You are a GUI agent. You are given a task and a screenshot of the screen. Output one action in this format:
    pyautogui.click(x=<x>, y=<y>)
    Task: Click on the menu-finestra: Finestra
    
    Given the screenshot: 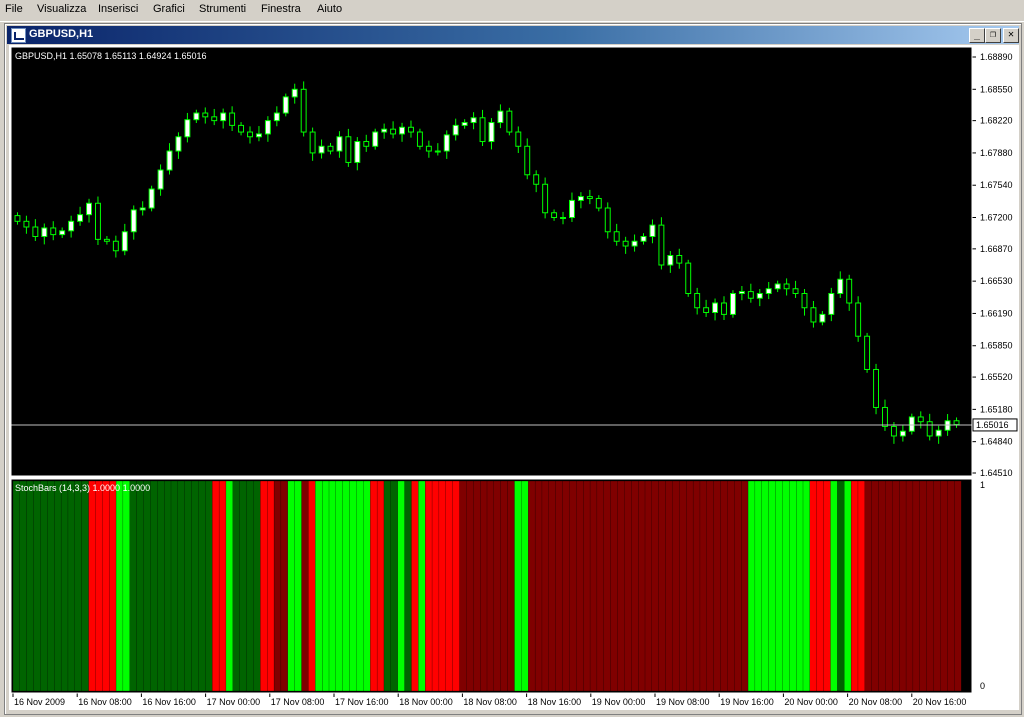 What is the action you would take?
    pyautogui.click(x=281, y=9)
    